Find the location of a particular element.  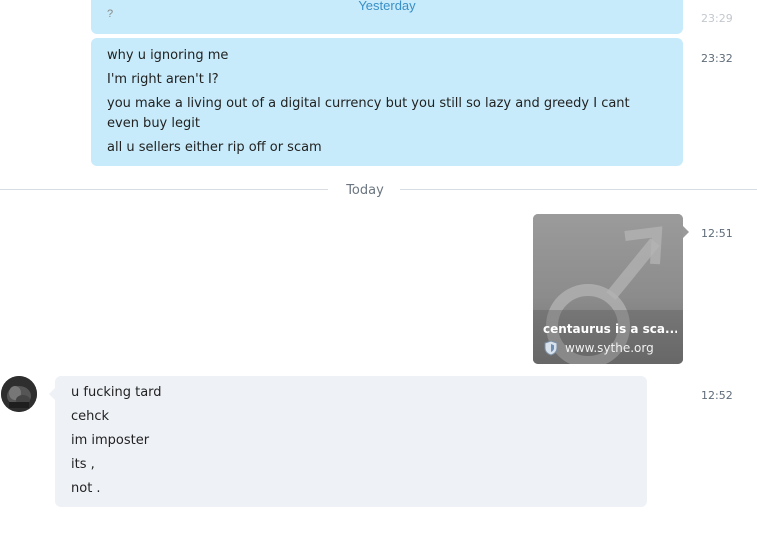

avatar-image is located at coordinates (19, 394).